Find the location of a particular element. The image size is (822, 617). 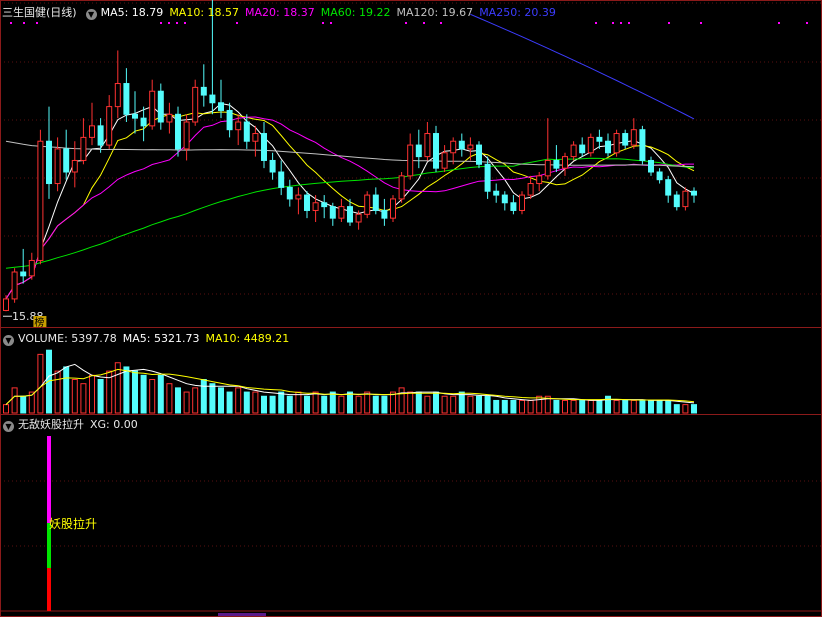

top-markers is located at coordinates (409, 23).